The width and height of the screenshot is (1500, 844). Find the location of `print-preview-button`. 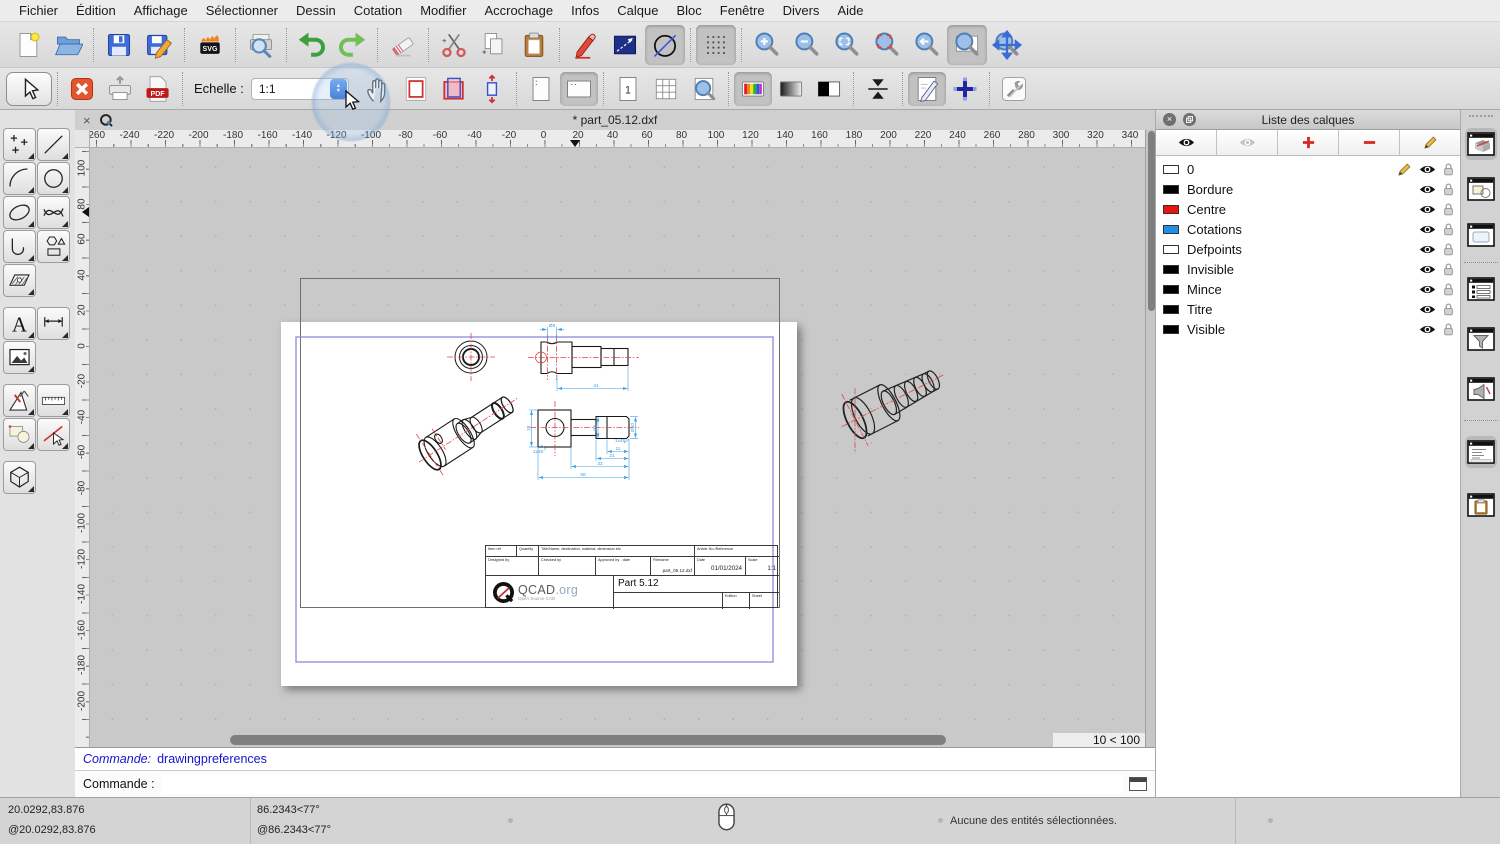

print-preview-button is located at coordinates (261, 45).